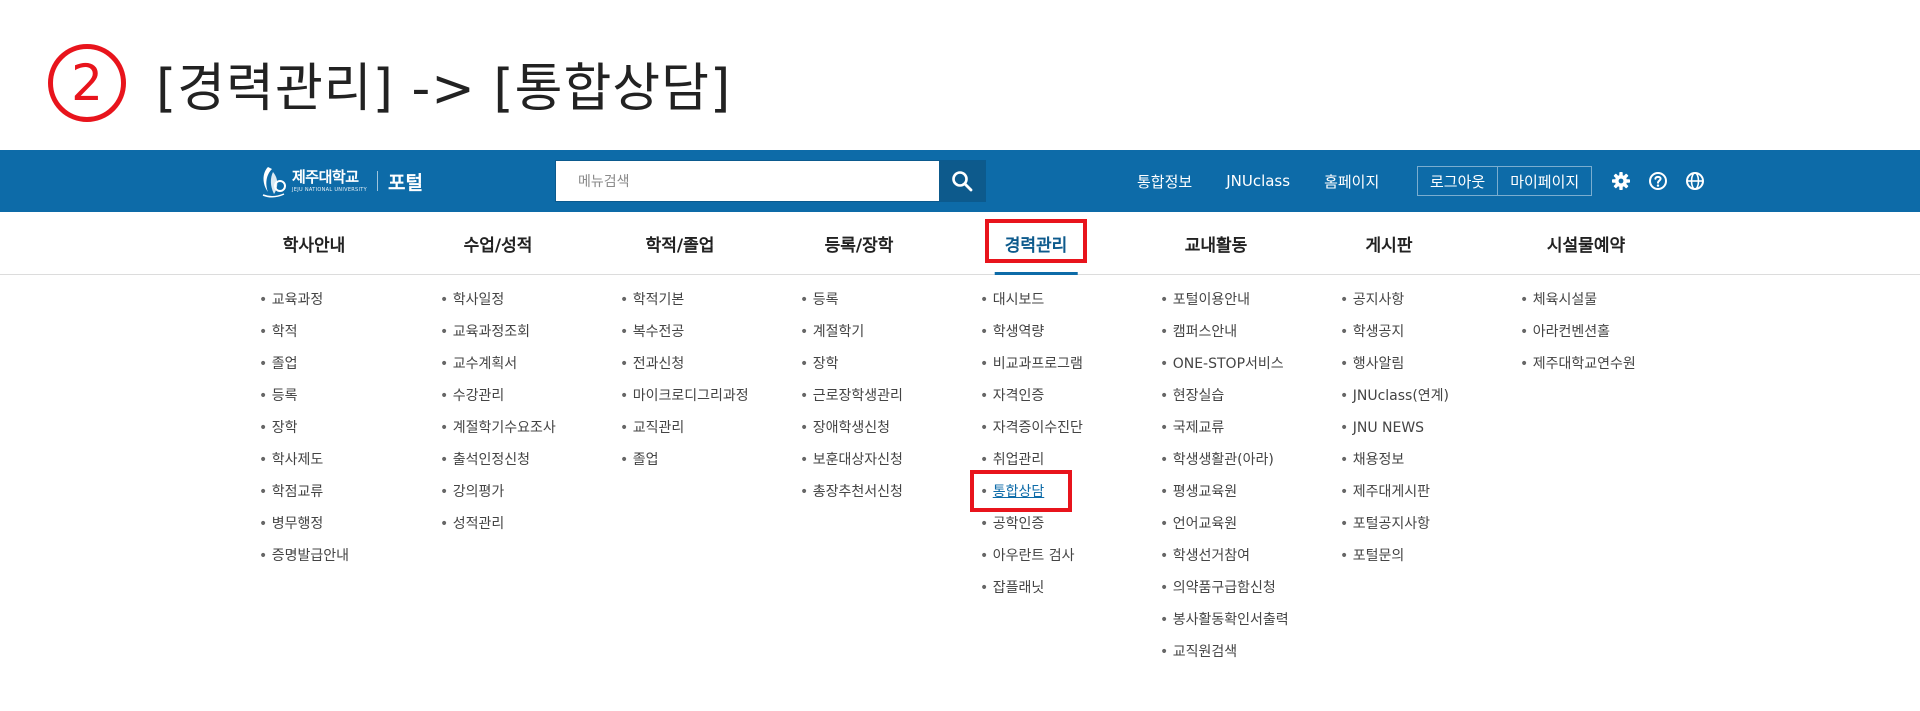 This screenshot has height=711, width=1920. What do you see at coordinates (389, 83) in the screenshot?
I see `step-heading: 2 [경력관리] -> [통합상담]` at bounding box center [389, 83].